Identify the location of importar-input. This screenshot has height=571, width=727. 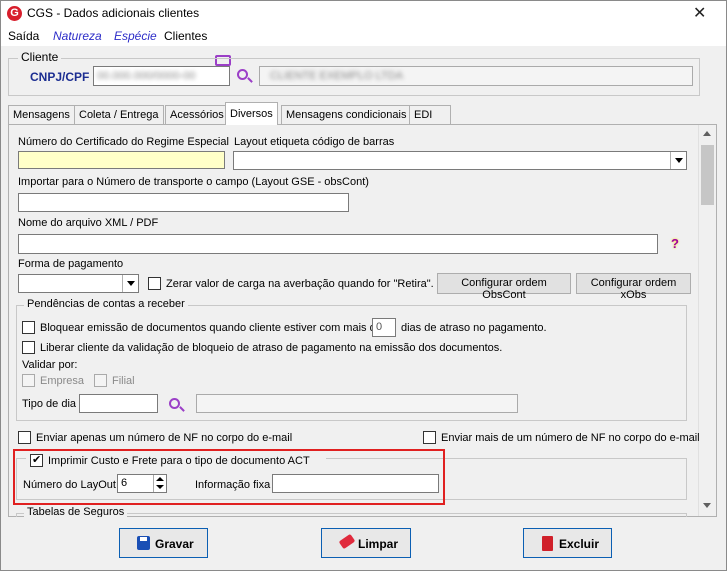
(183, 202).